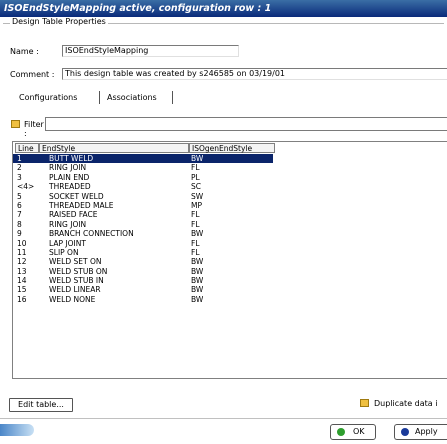 The width and height of the screenshot is (447, 444). I want to click on apply-button: Apply, so click(420, 432).